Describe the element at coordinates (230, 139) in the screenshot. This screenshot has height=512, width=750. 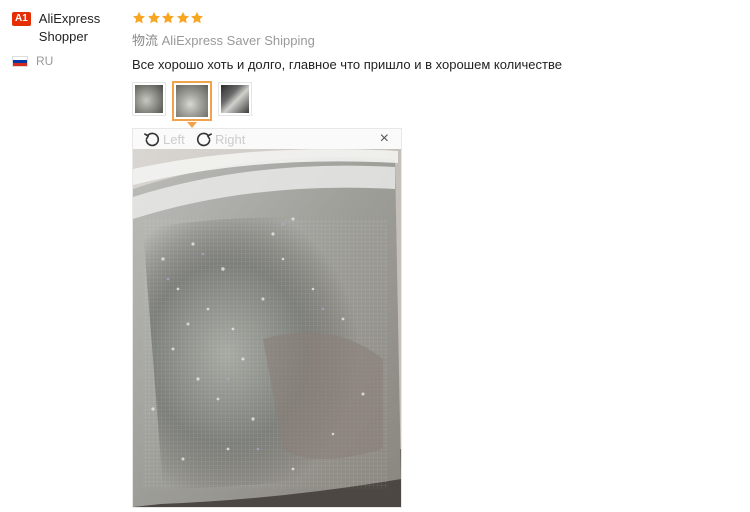
I see `rotate-right-label: Right` at that location.